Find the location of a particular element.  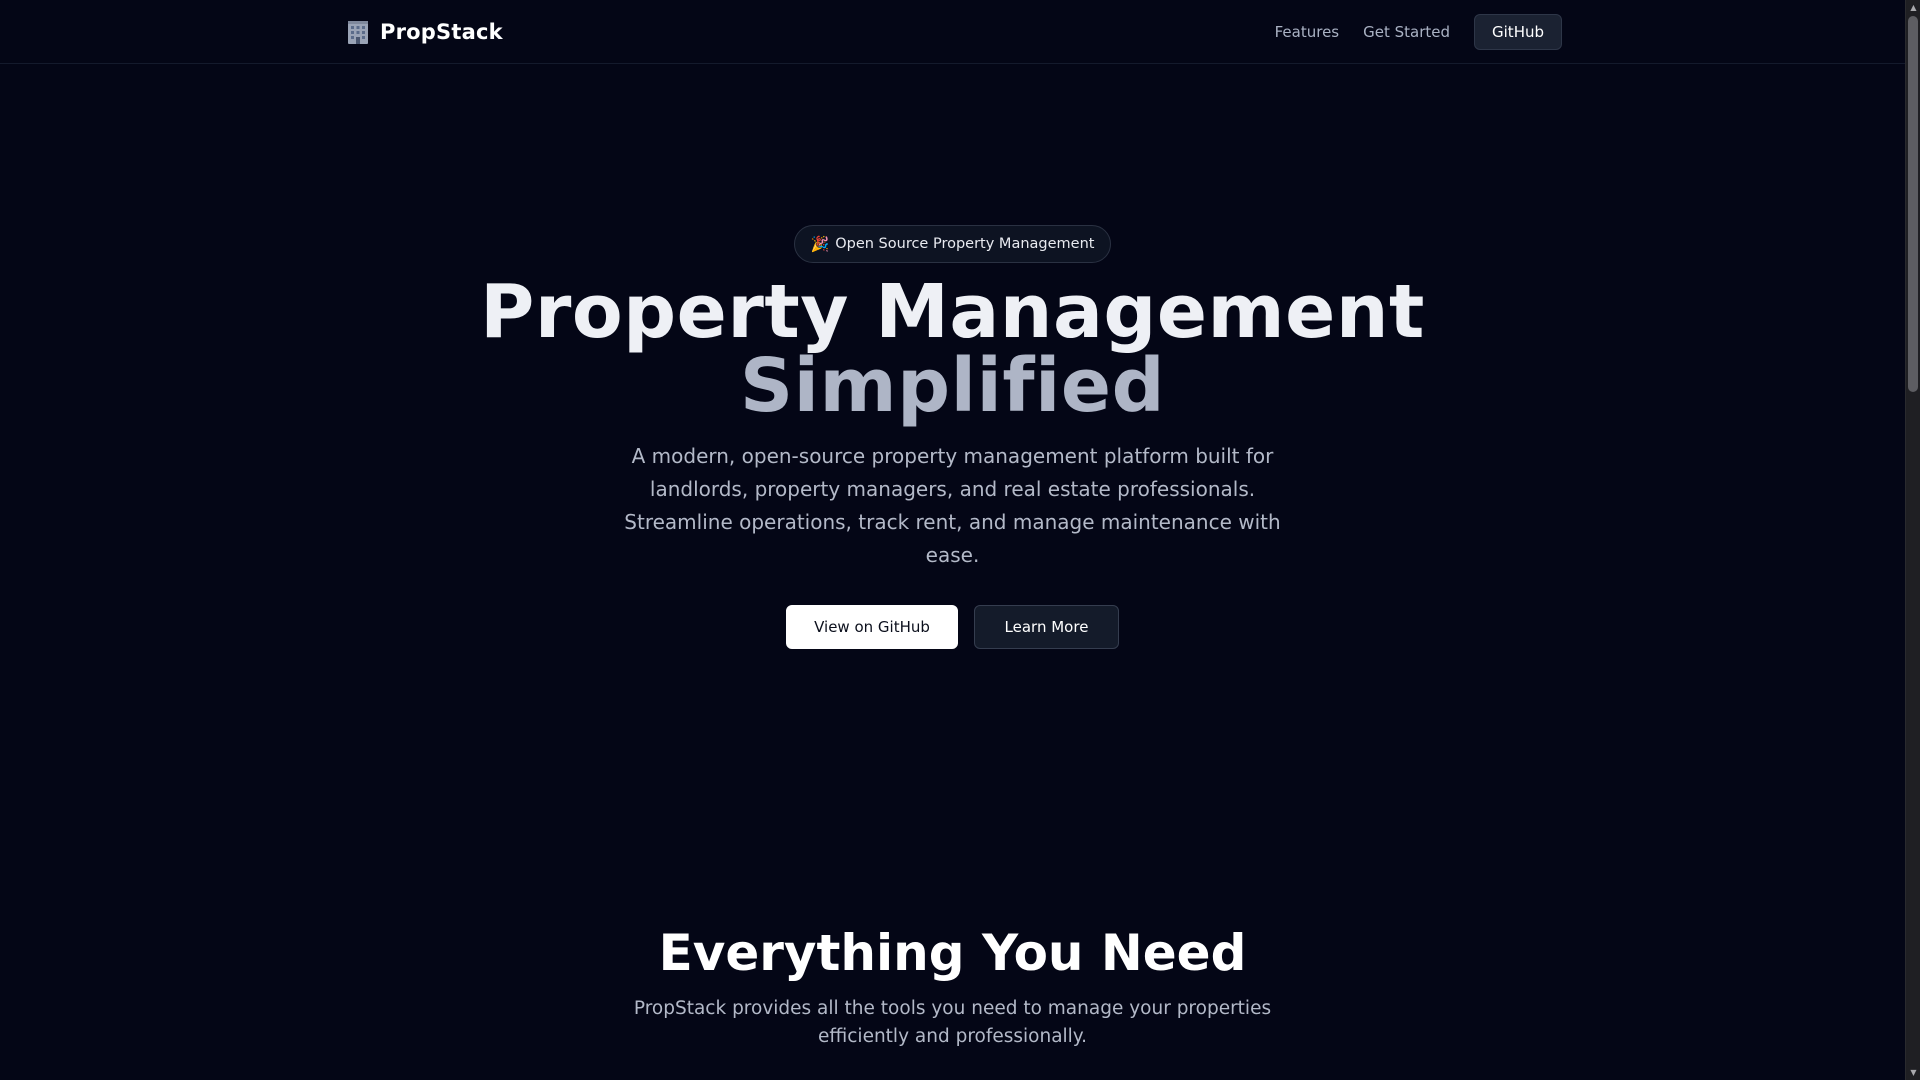

announcement-badge: 🎉 Open Source Property Management is located at coordinates (952, 244).